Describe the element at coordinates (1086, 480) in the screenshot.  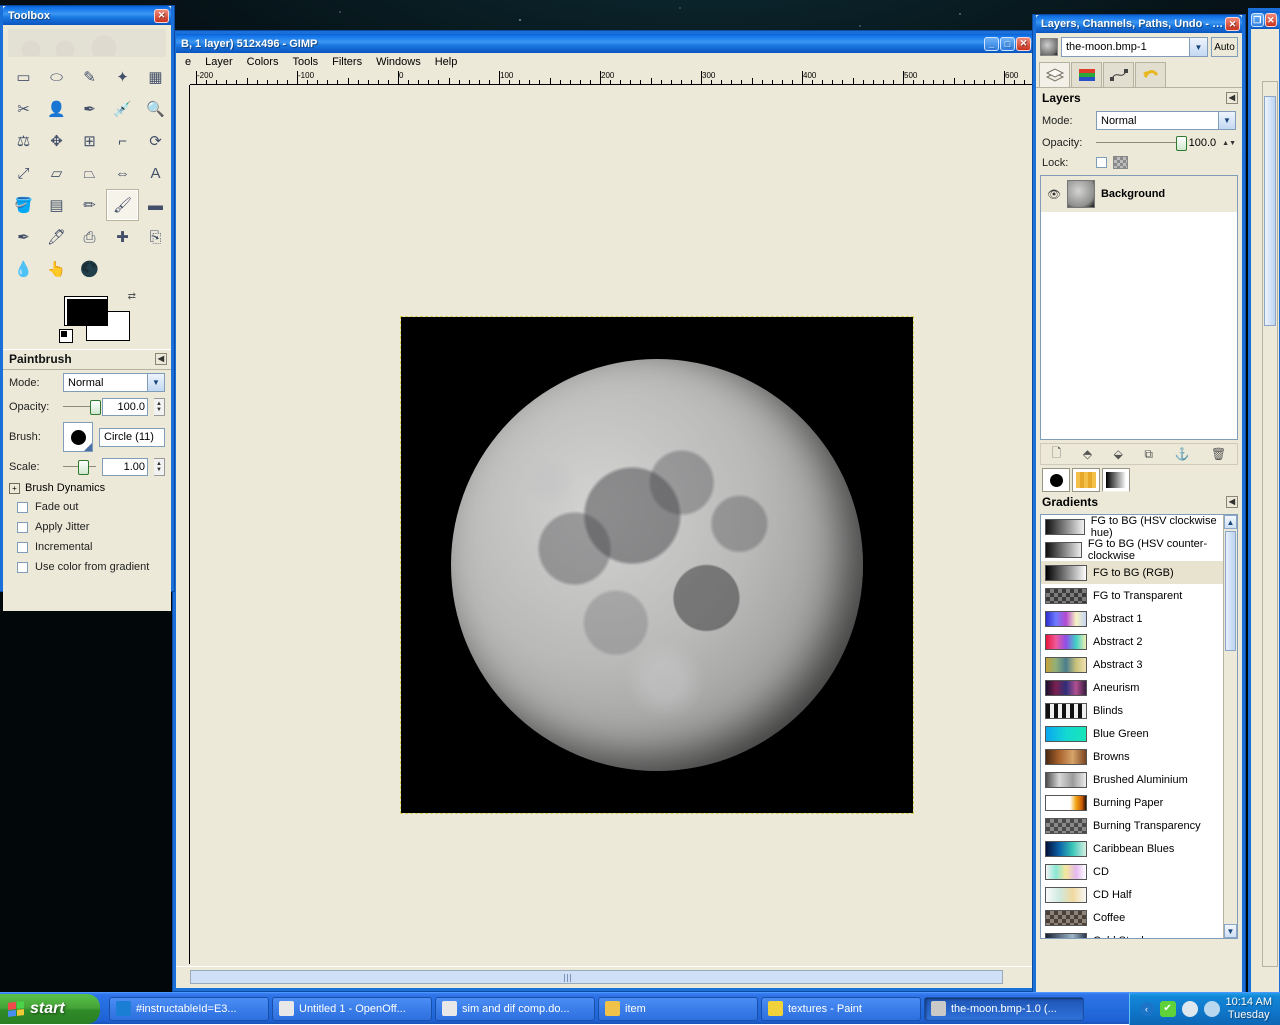
I see `tab-patterns` at that location.